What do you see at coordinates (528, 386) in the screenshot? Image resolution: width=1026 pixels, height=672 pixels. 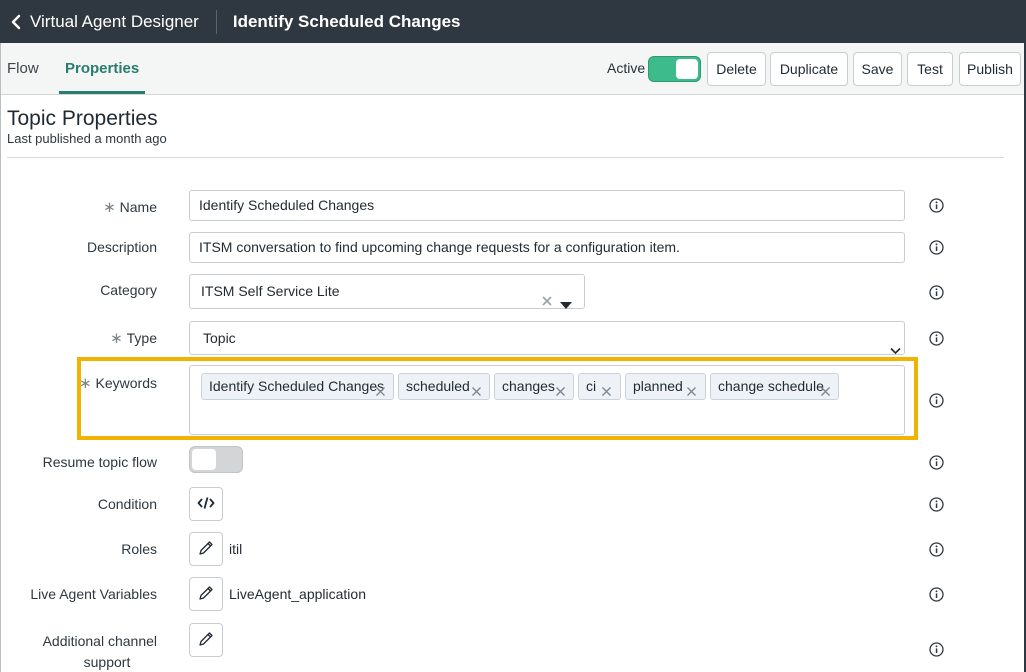 I see `keyword-text: changes` at bounding box center [528, 386].